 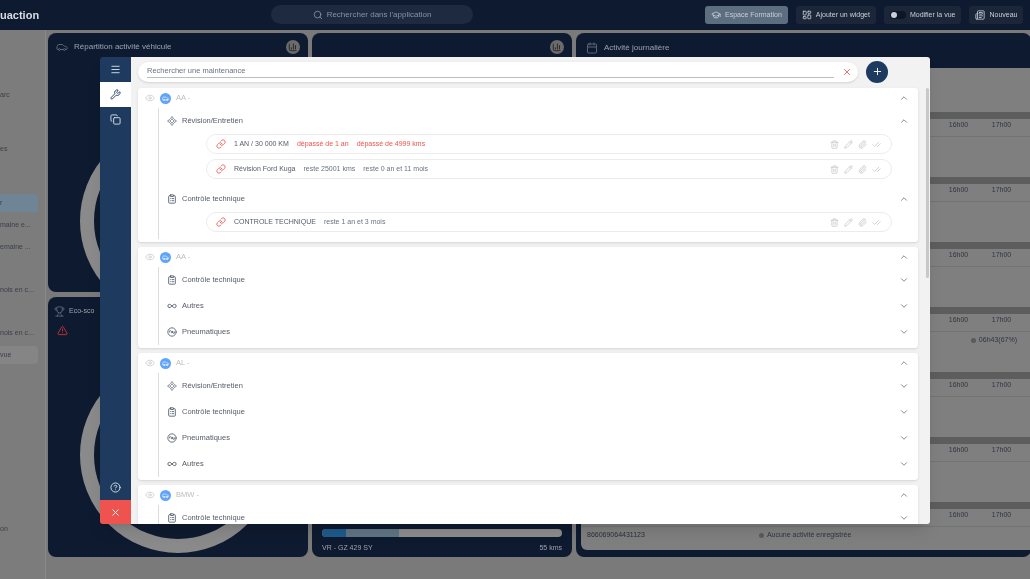 What do you see at coordinates (62, 47) in the screenshot?
I see `car-icon` at bounding box center [62, 47].